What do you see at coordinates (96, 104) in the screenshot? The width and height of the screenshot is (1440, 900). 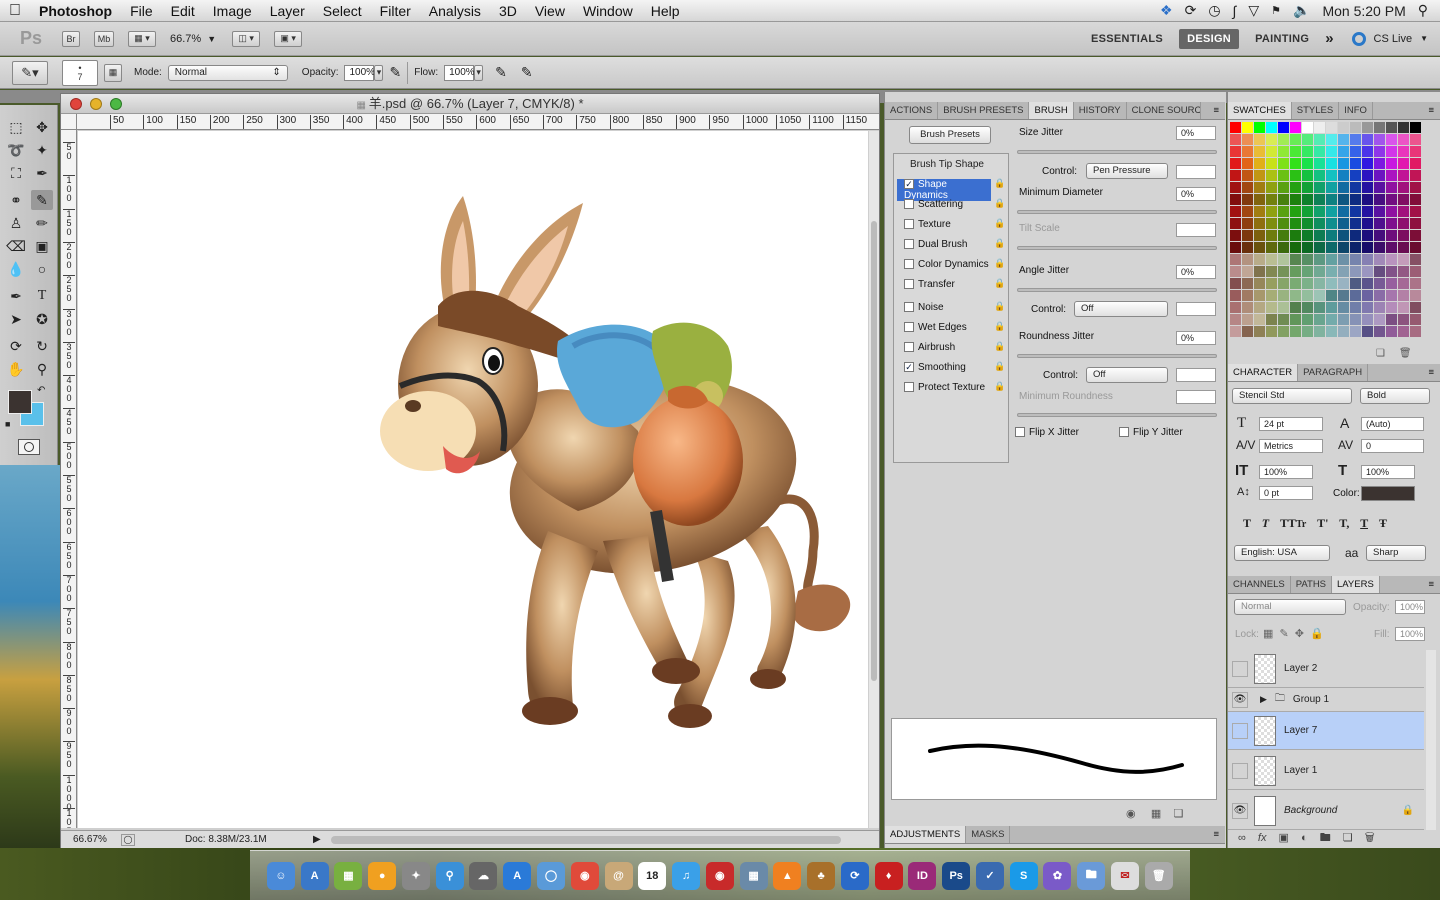 I see `minimize-window-button` at bounding box center [96, 104].